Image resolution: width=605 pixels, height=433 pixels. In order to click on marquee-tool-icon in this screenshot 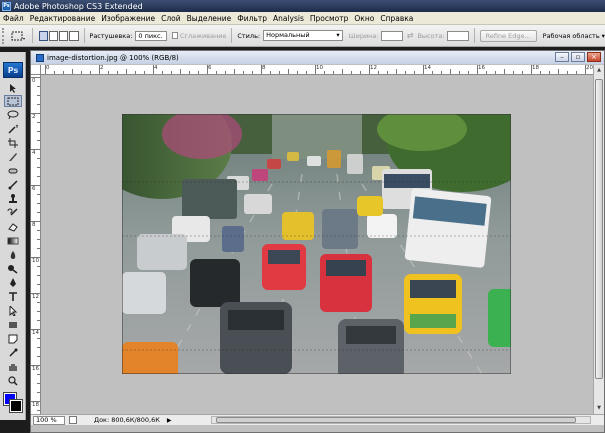, I will do `click(13, 101)`.